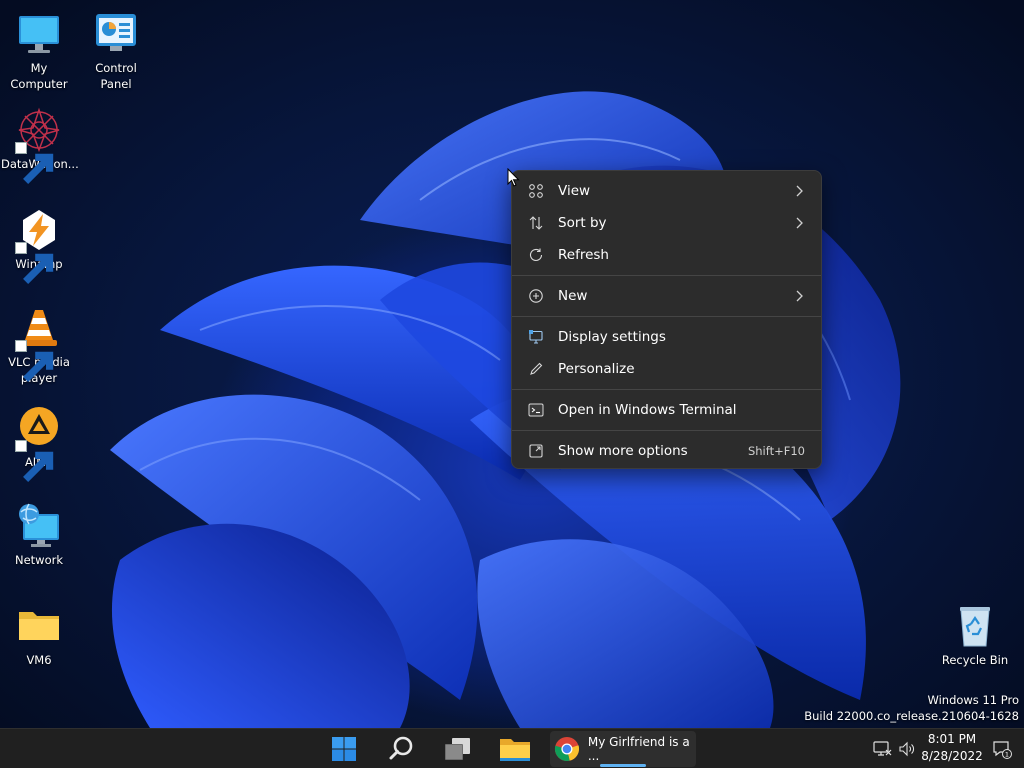 This screenshot has width=1024, height=768. Describe the element at coordinates (116, 76) in the screenshot. I see `desktop-icon-label: Control Panel` at that location.